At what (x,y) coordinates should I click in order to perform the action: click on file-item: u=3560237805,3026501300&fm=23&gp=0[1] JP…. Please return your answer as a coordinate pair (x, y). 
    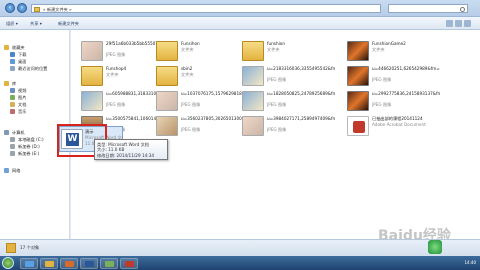
    Looking at the image, I should click on (202, 127).